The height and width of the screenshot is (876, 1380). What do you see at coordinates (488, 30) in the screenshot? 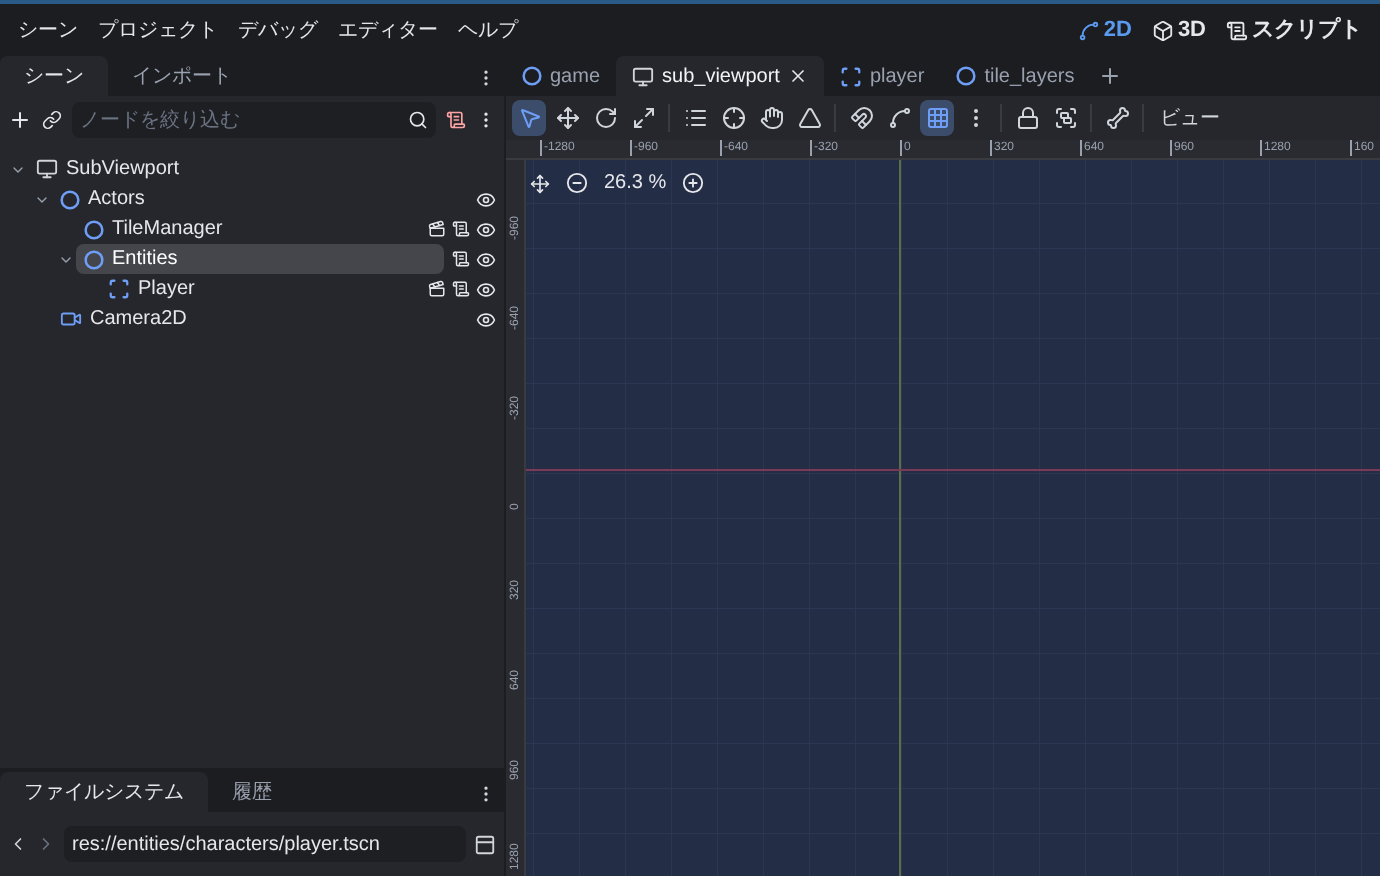
I see `menu-item: ヘルプ` at bounding box center [488, 30].